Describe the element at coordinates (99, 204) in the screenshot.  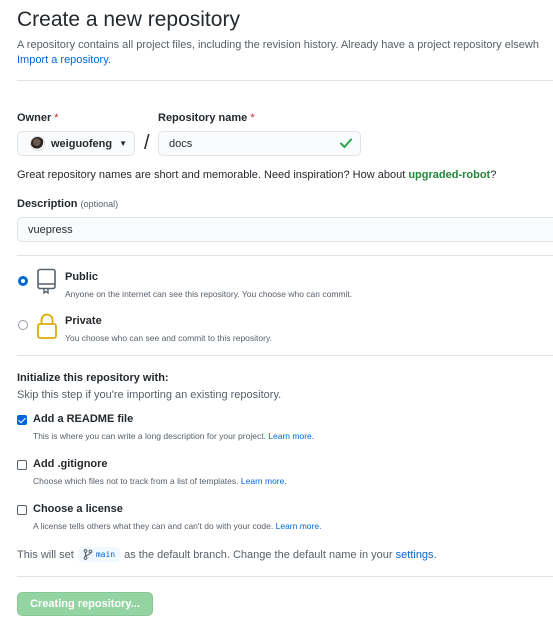
I see `optional-tag: (optional)` at that location.